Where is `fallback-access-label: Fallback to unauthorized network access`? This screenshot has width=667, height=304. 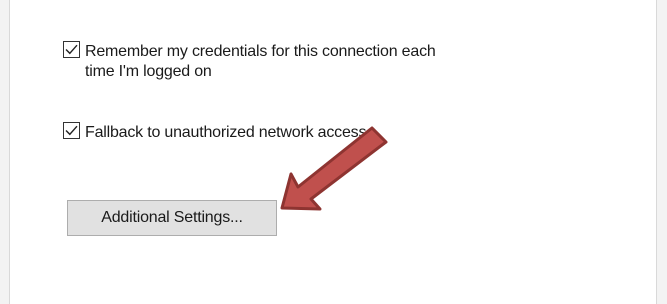 fallback-access-label: Fallback to unauthorized network access is located at coordinates (225, 133).